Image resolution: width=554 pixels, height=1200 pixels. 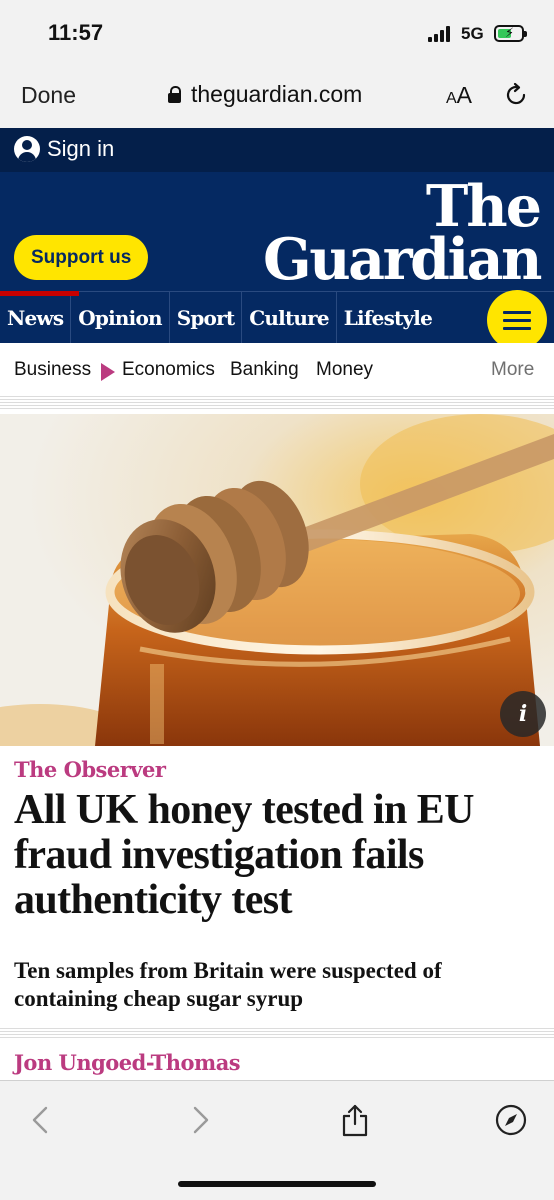 What do you see at coordinates (388, 318) in the screenshot?
I see `nav-item-lifestyle: Lifestyle` at bounding box center [388, 318].